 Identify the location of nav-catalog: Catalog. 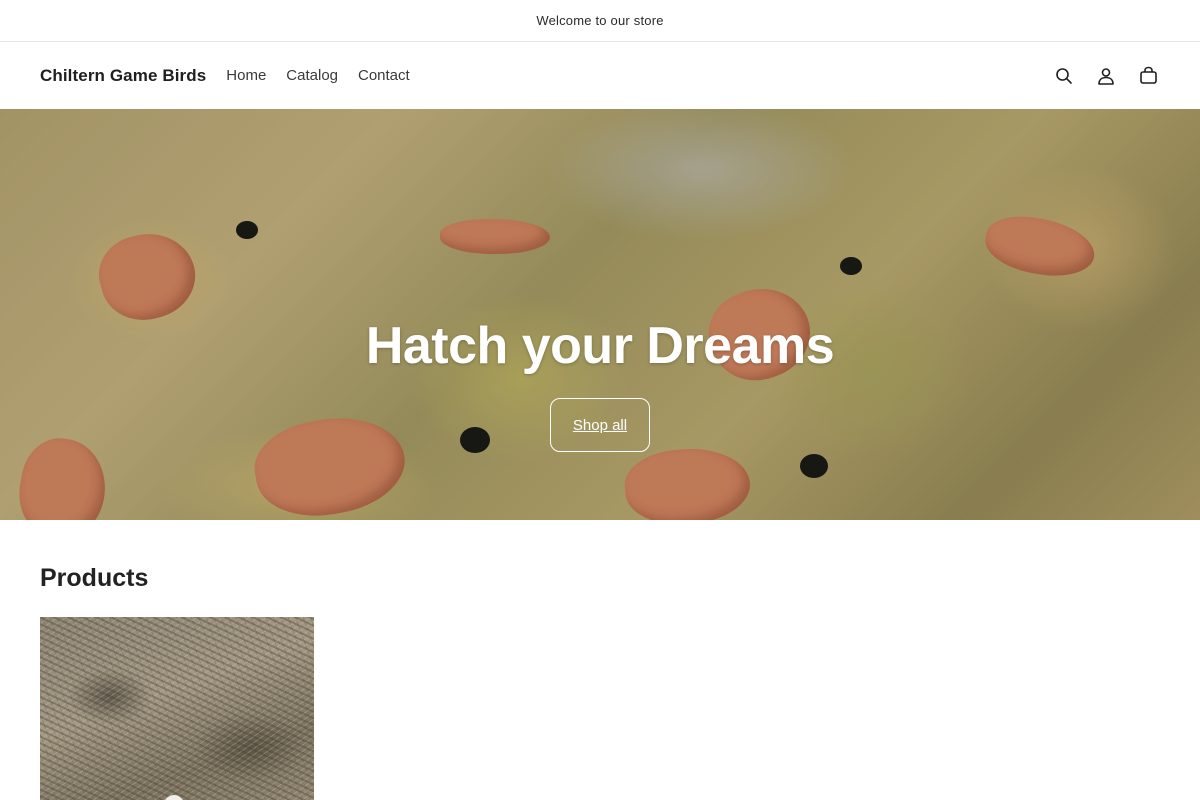
(312, 75).